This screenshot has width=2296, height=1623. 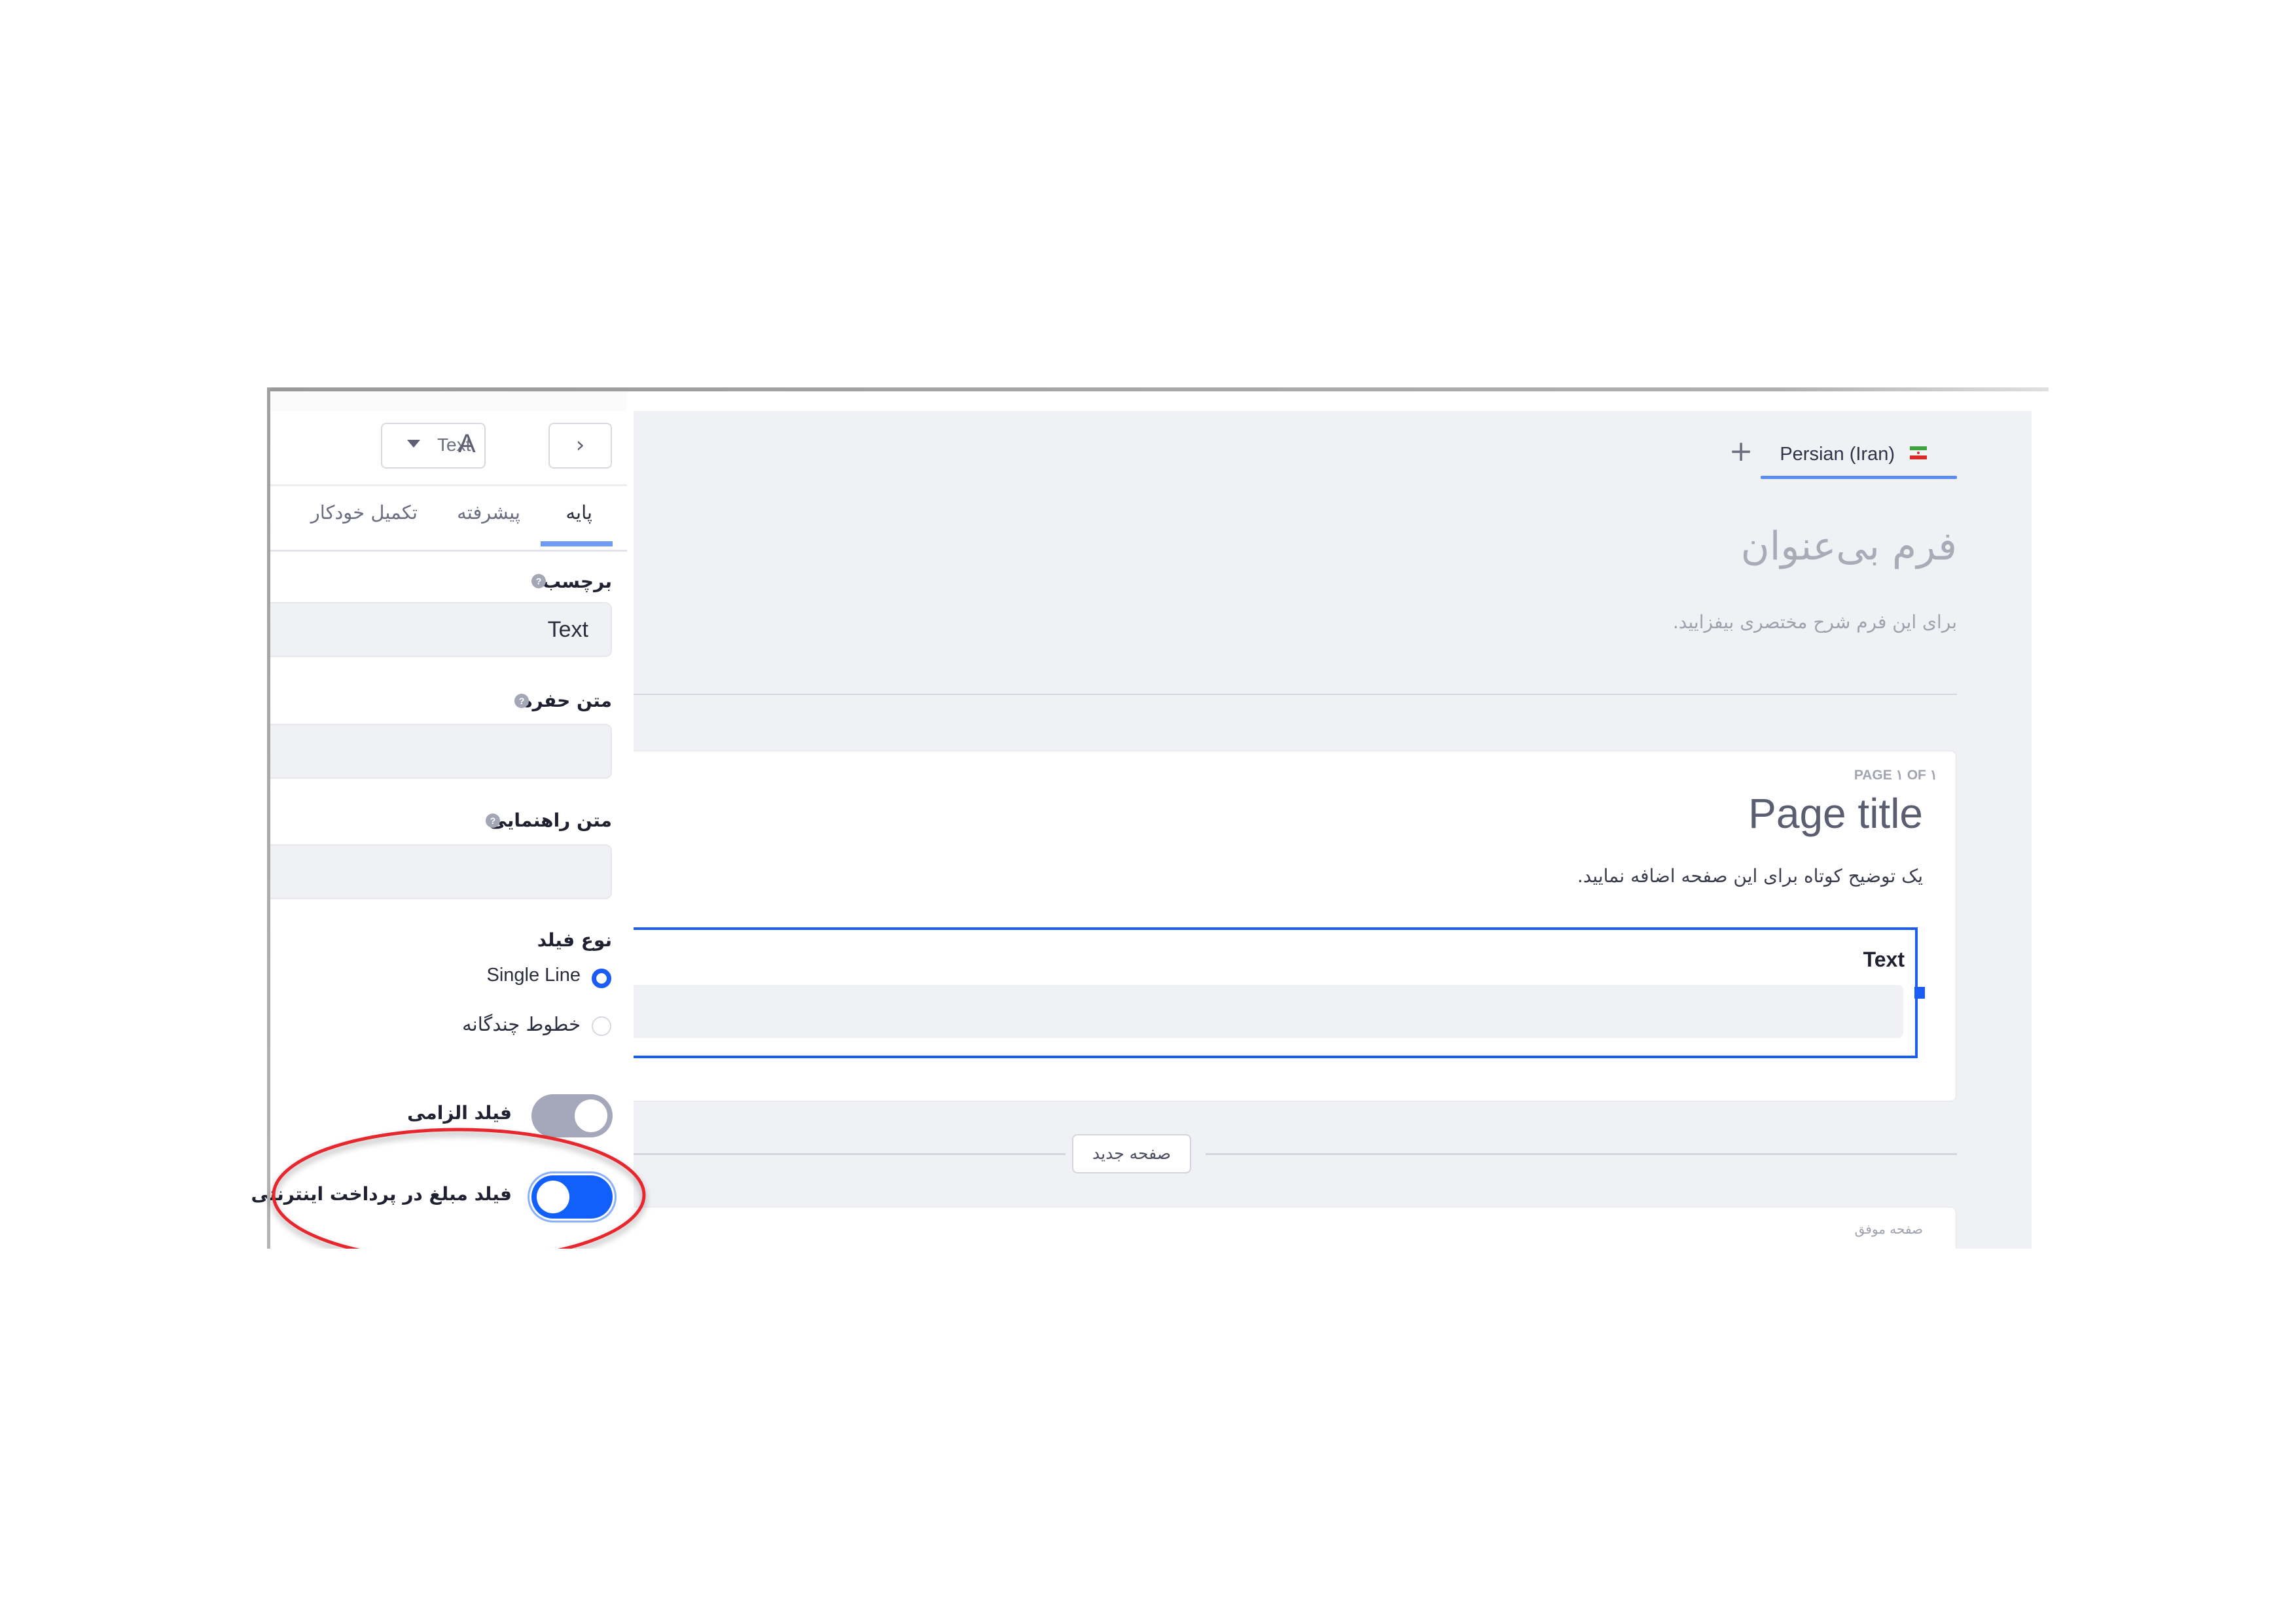 I want to click on panel-header-strip, so click(x=448, y=401).